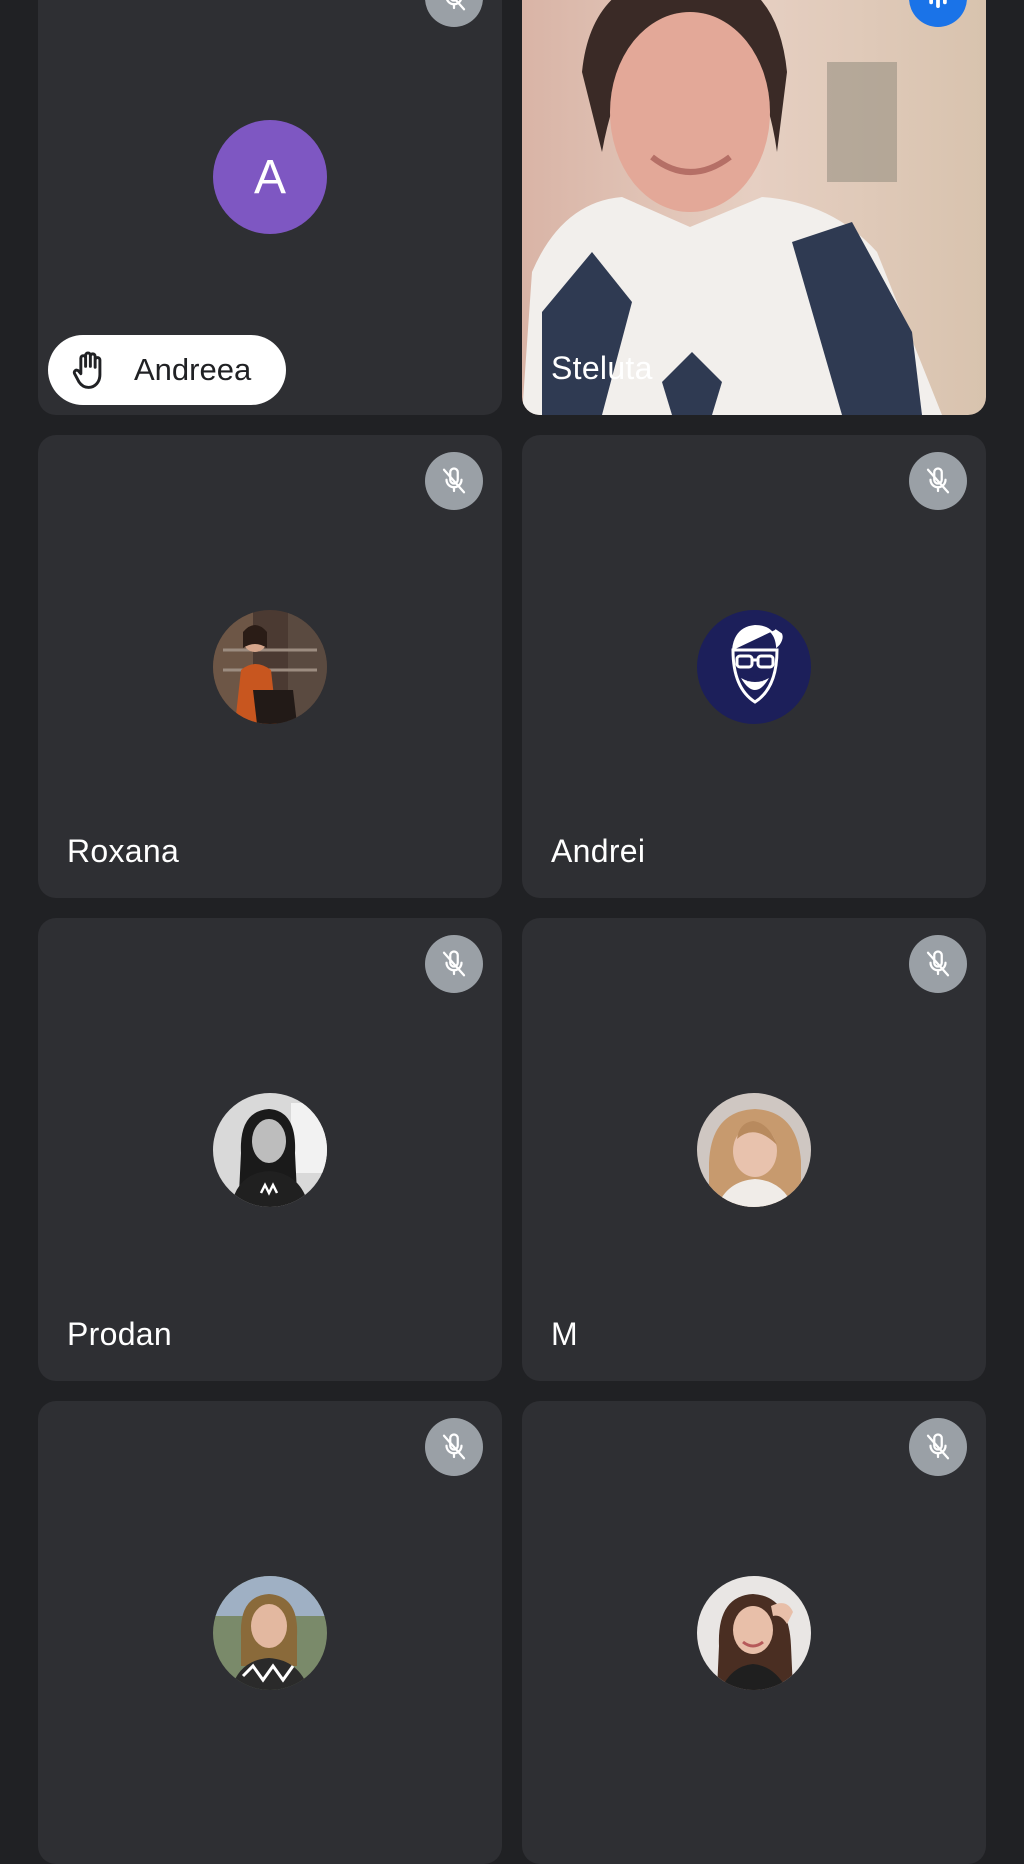  Describe the element at coordinates (602, 368) in the screenshot. I see `participant-name: Steluta` at that location.